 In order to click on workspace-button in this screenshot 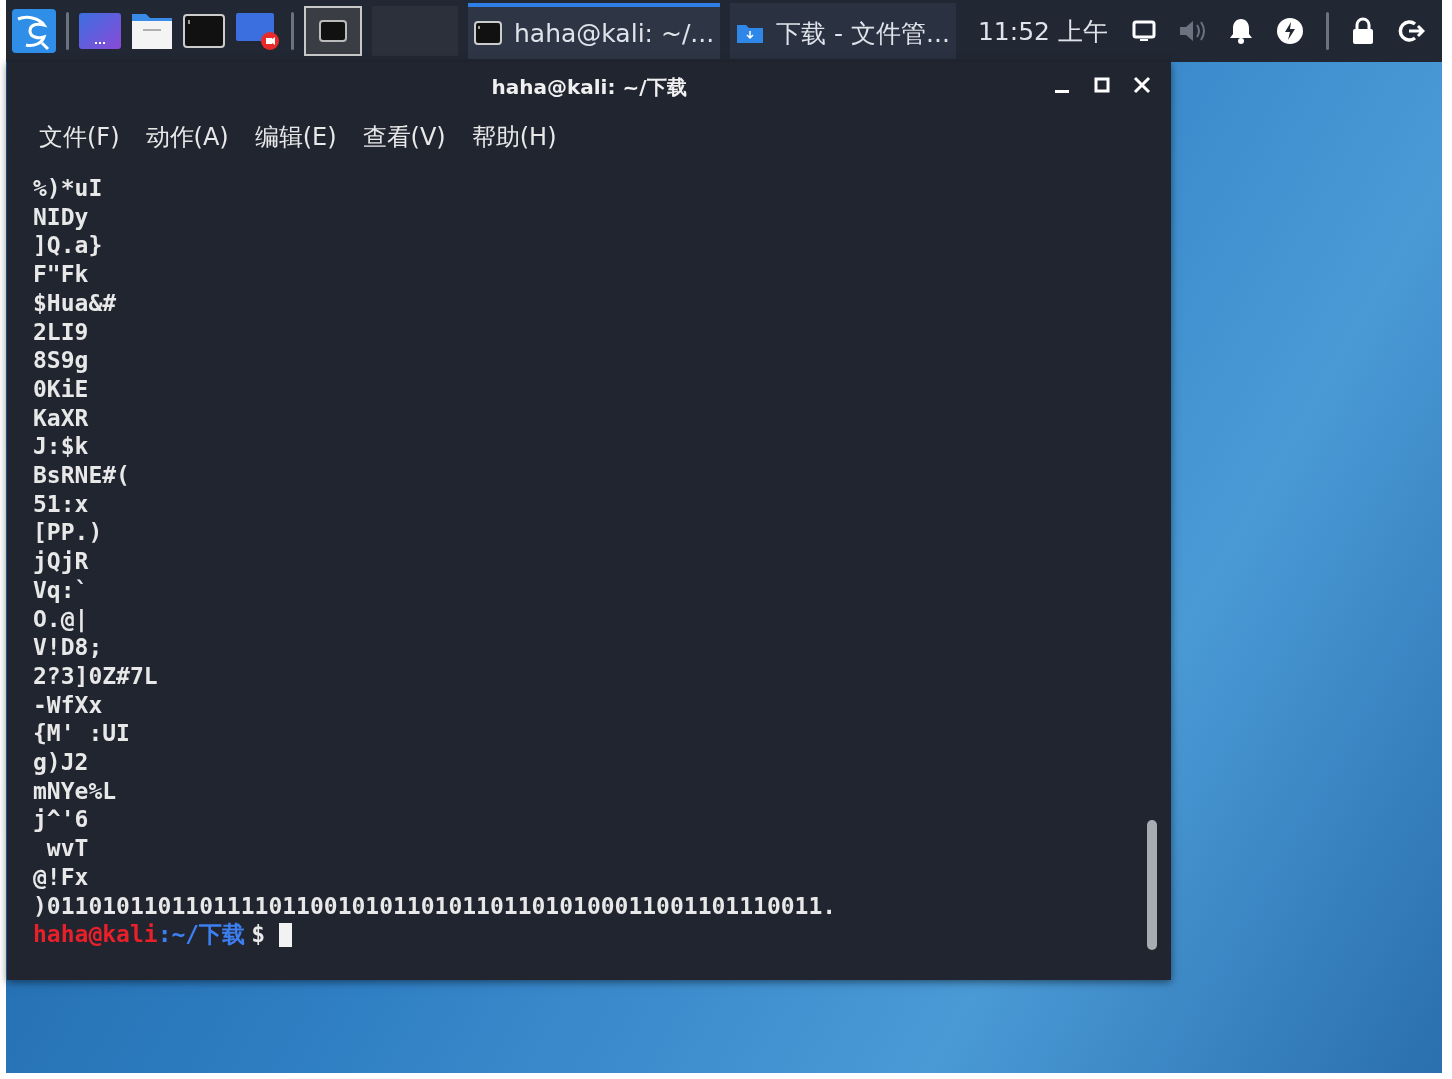, I will do `click(333, 31)`.